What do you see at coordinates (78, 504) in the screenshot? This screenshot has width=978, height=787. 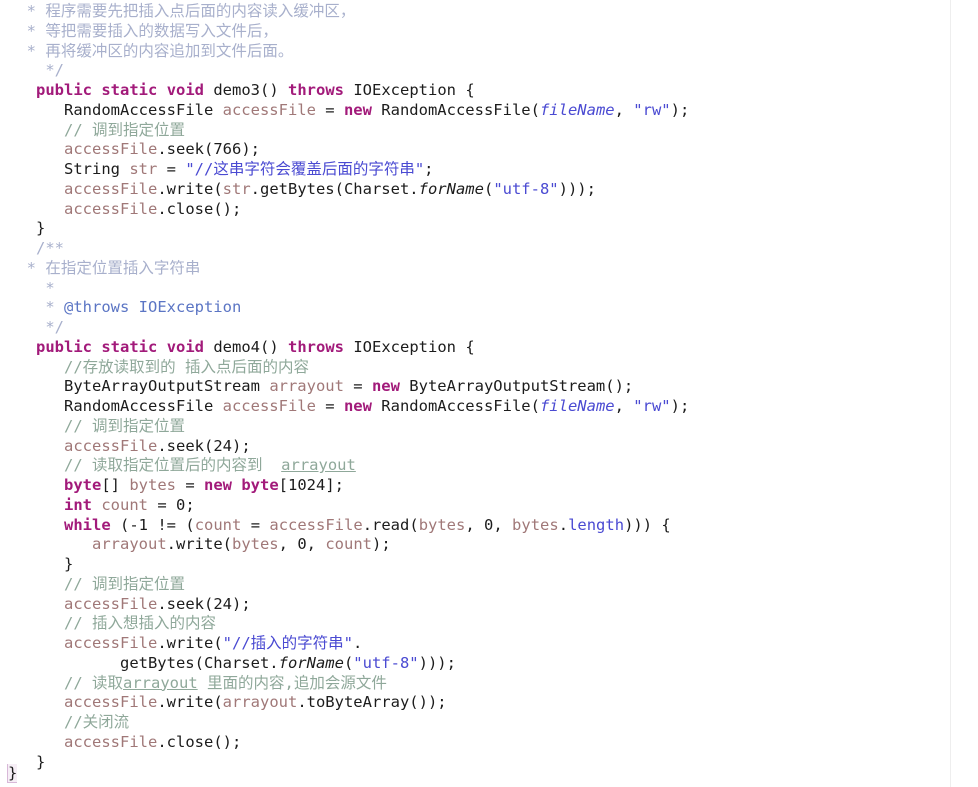 I see `keyword-int: int` at bounding box center [78, 504].